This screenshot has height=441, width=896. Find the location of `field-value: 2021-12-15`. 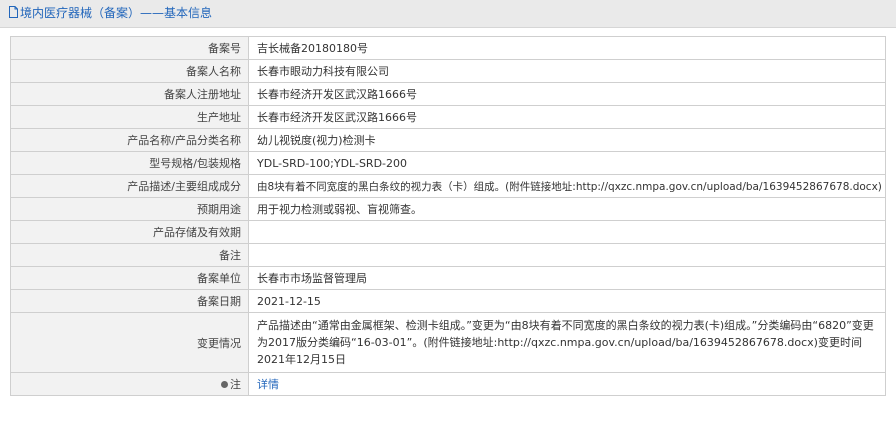

field-value: 2021-12-15 is located at coordinates (567, 301).